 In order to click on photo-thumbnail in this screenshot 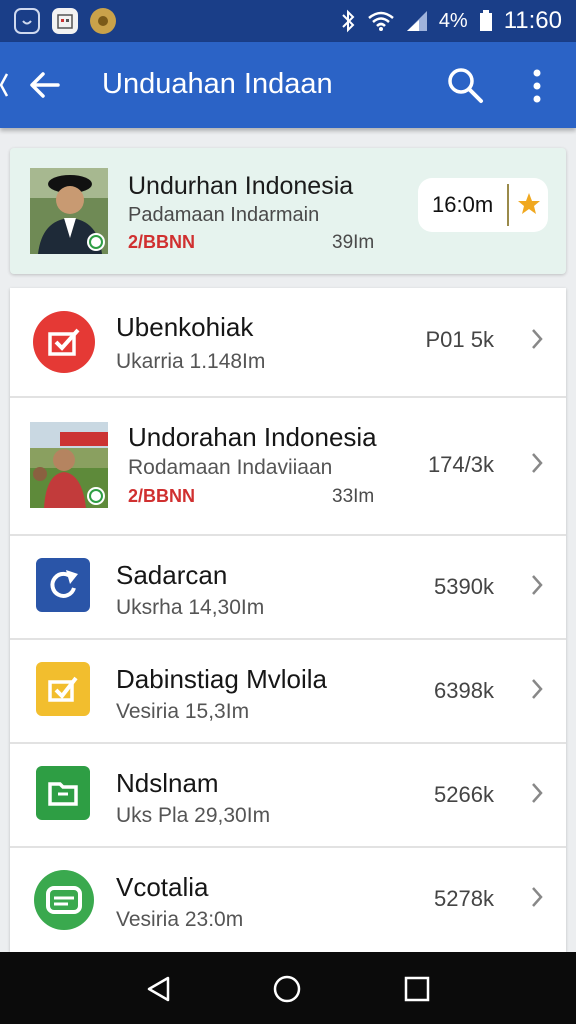, I will do `click(69, 465)`.